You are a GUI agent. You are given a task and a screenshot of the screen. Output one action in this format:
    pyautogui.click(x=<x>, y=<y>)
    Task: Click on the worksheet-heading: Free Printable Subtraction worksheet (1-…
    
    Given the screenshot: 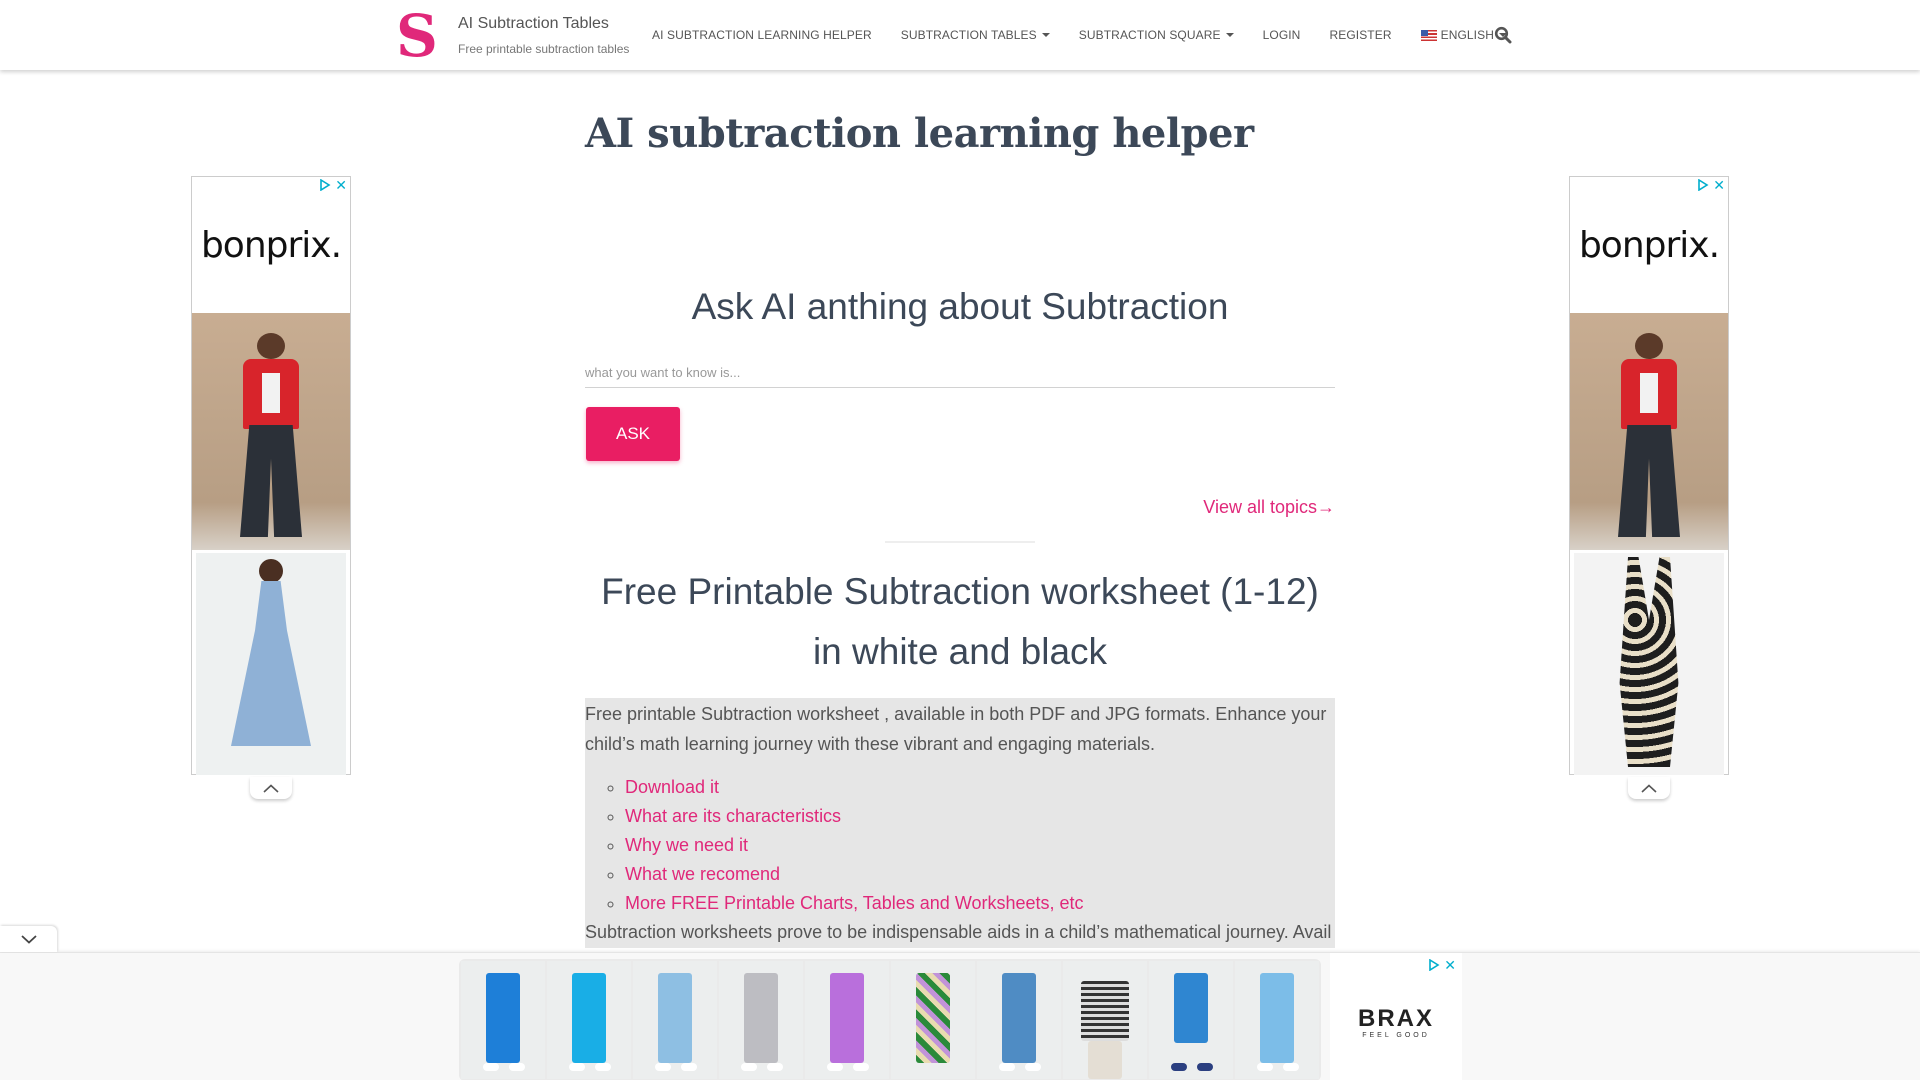 What is the action you would take?
    pyautogui.click(x=960, y=621)
    